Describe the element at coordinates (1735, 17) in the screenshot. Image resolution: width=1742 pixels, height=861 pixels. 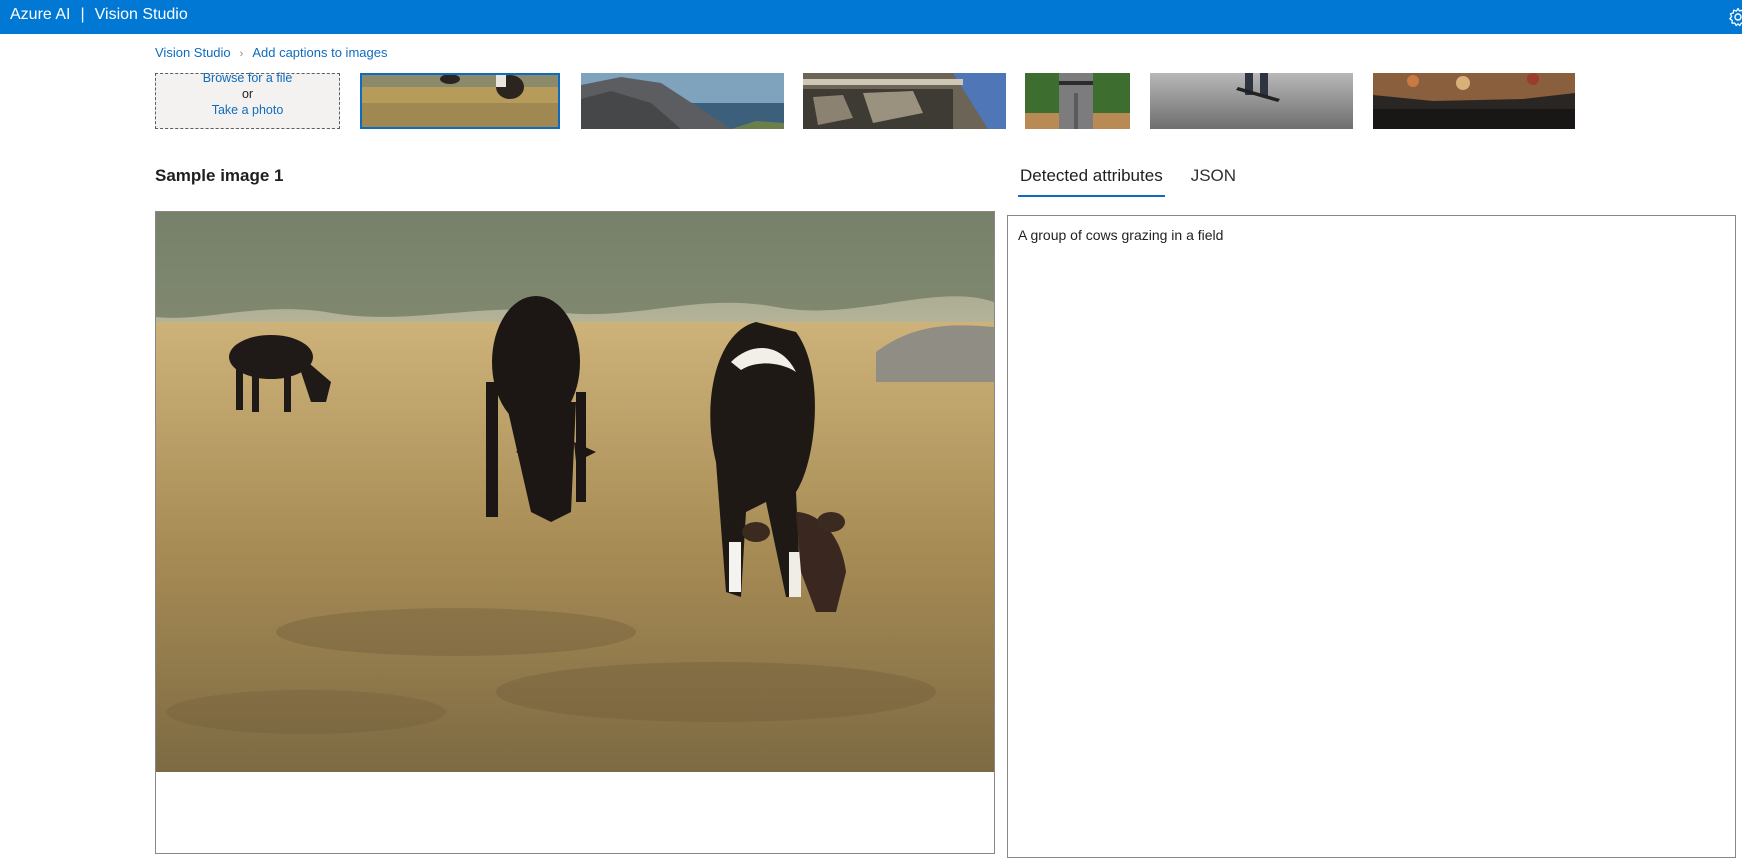
I see `gear-icon` at that location.